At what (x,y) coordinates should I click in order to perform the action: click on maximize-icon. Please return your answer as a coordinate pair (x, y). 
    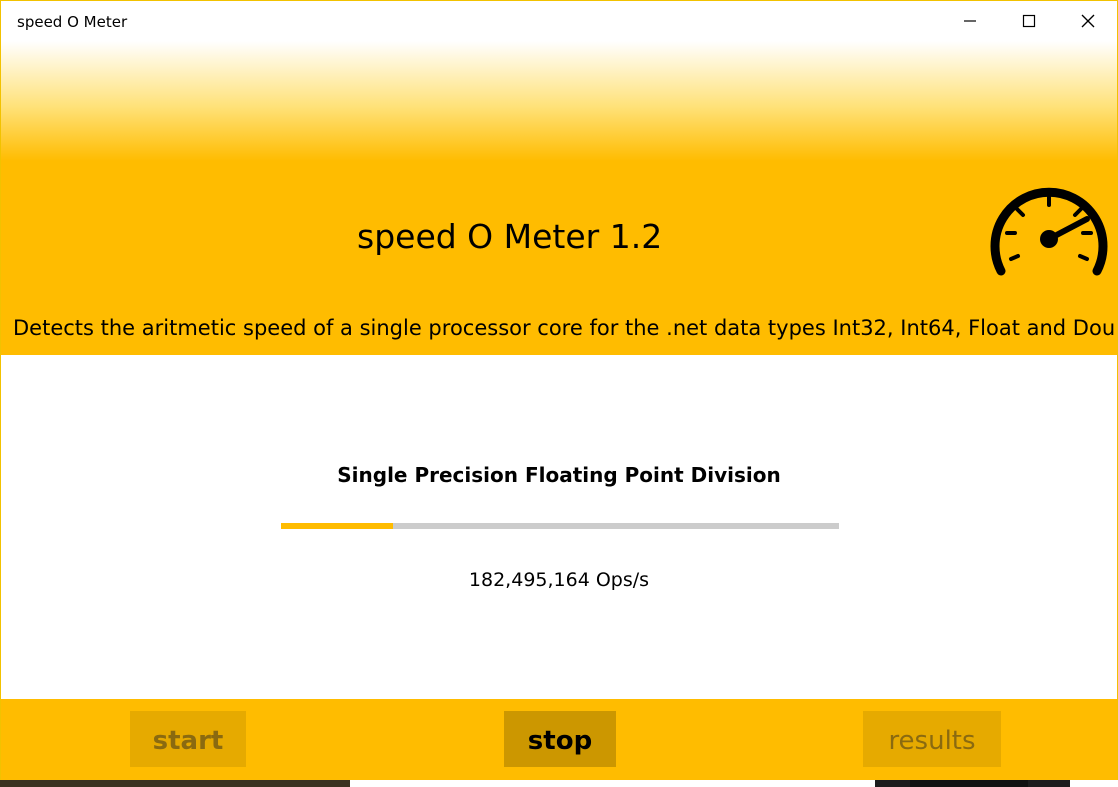
    Looking at the image, I should click on (1028, 21).